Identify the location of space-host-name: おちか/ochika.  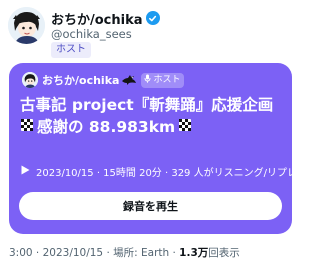
(81, 80).